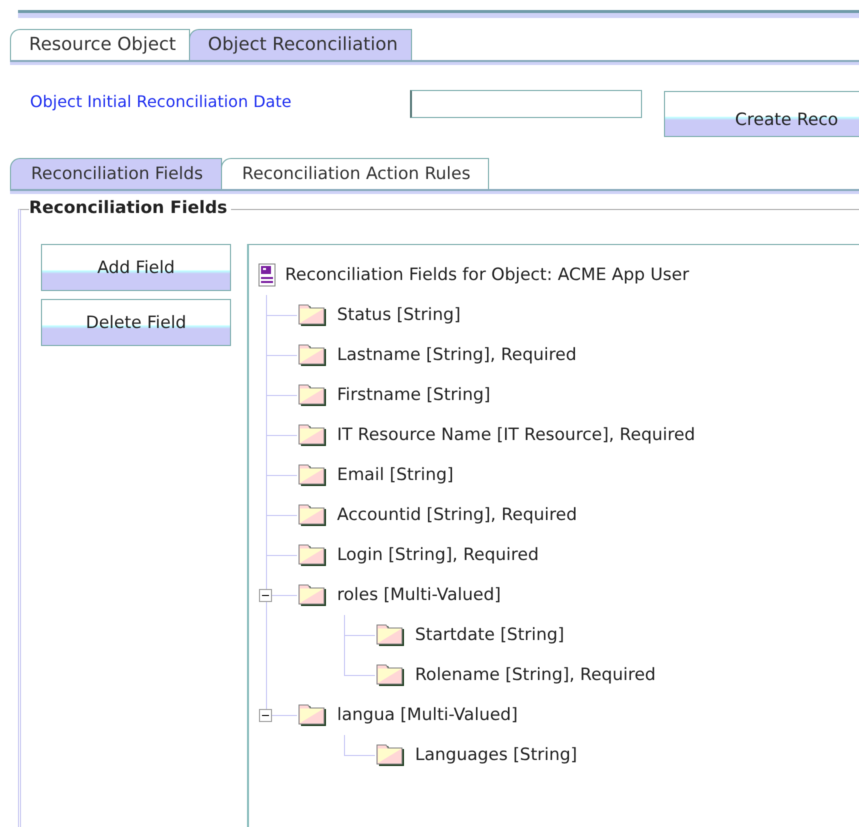 The height and width of the screenshot is (827, 859). What do you see at coordinates (136, 267) in the screenshot?
I see `field-button: Add Field` at bounding box center [136, 267].